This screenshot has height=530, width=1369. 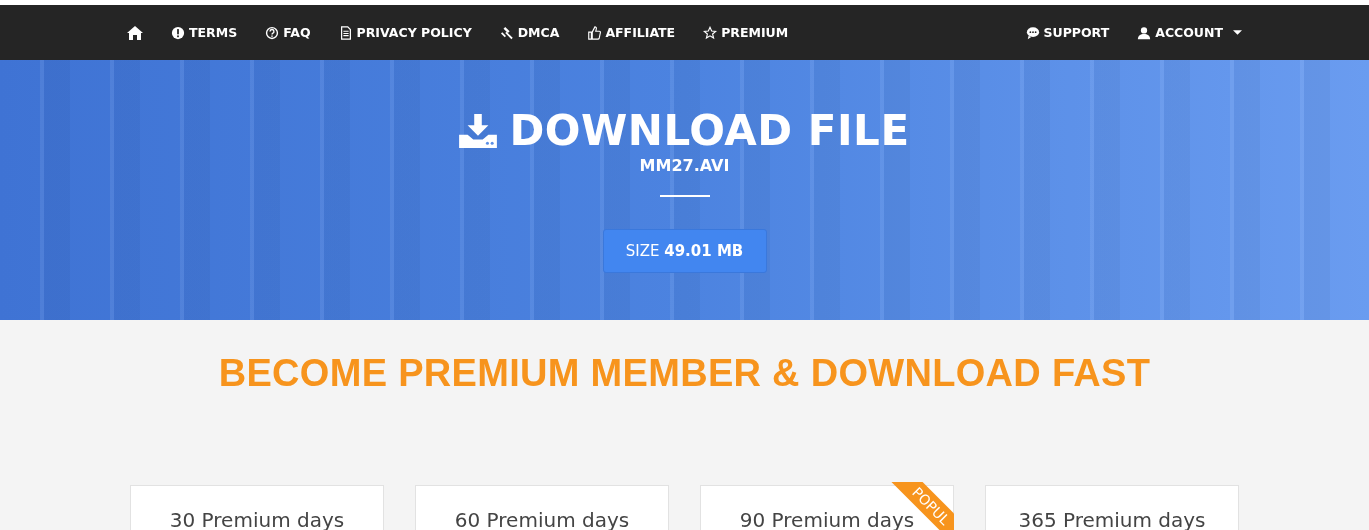 What do you see at coordinates (709, 131) in the screenshot?
I see `page-title: DOWNLOAD FILE` at bounding box center [709, 131].